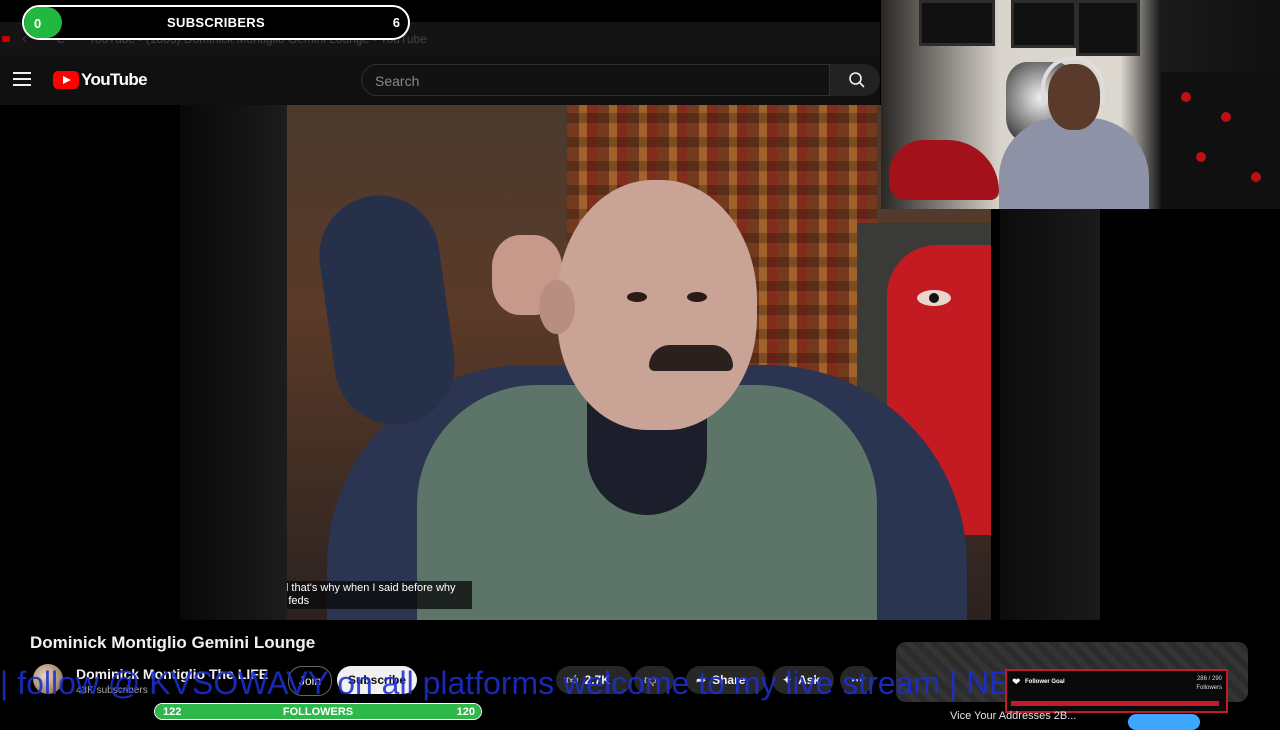 The height and width of the screenshot is (730, 1280). I want to click on subscriber-goal-bar: 0 SUBSCRIBERS 6, so click(216, 22).